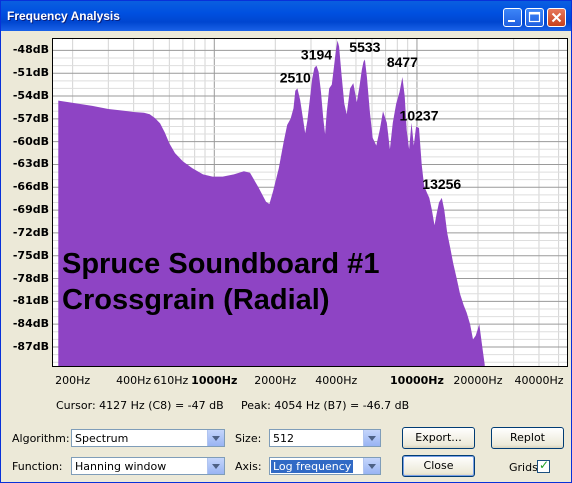  What do you see at coordinates (248, 466) in the screenshot?
I see `axis-label: Axis:` at bounding box center [248, 466].